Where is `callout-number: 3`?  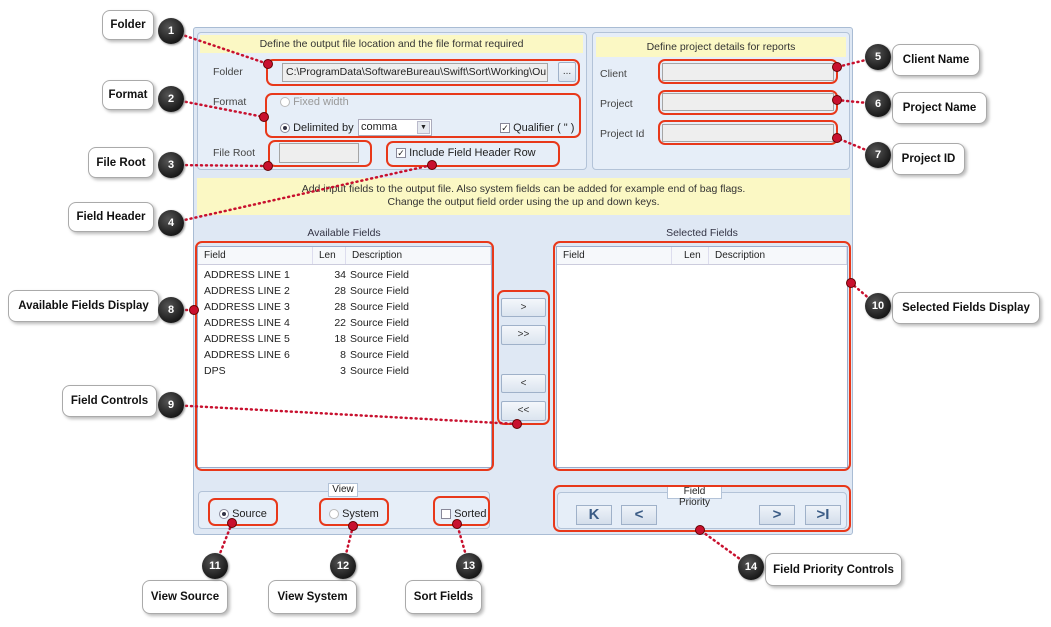
callout-number: 3 is located at coordinates (171, 165).